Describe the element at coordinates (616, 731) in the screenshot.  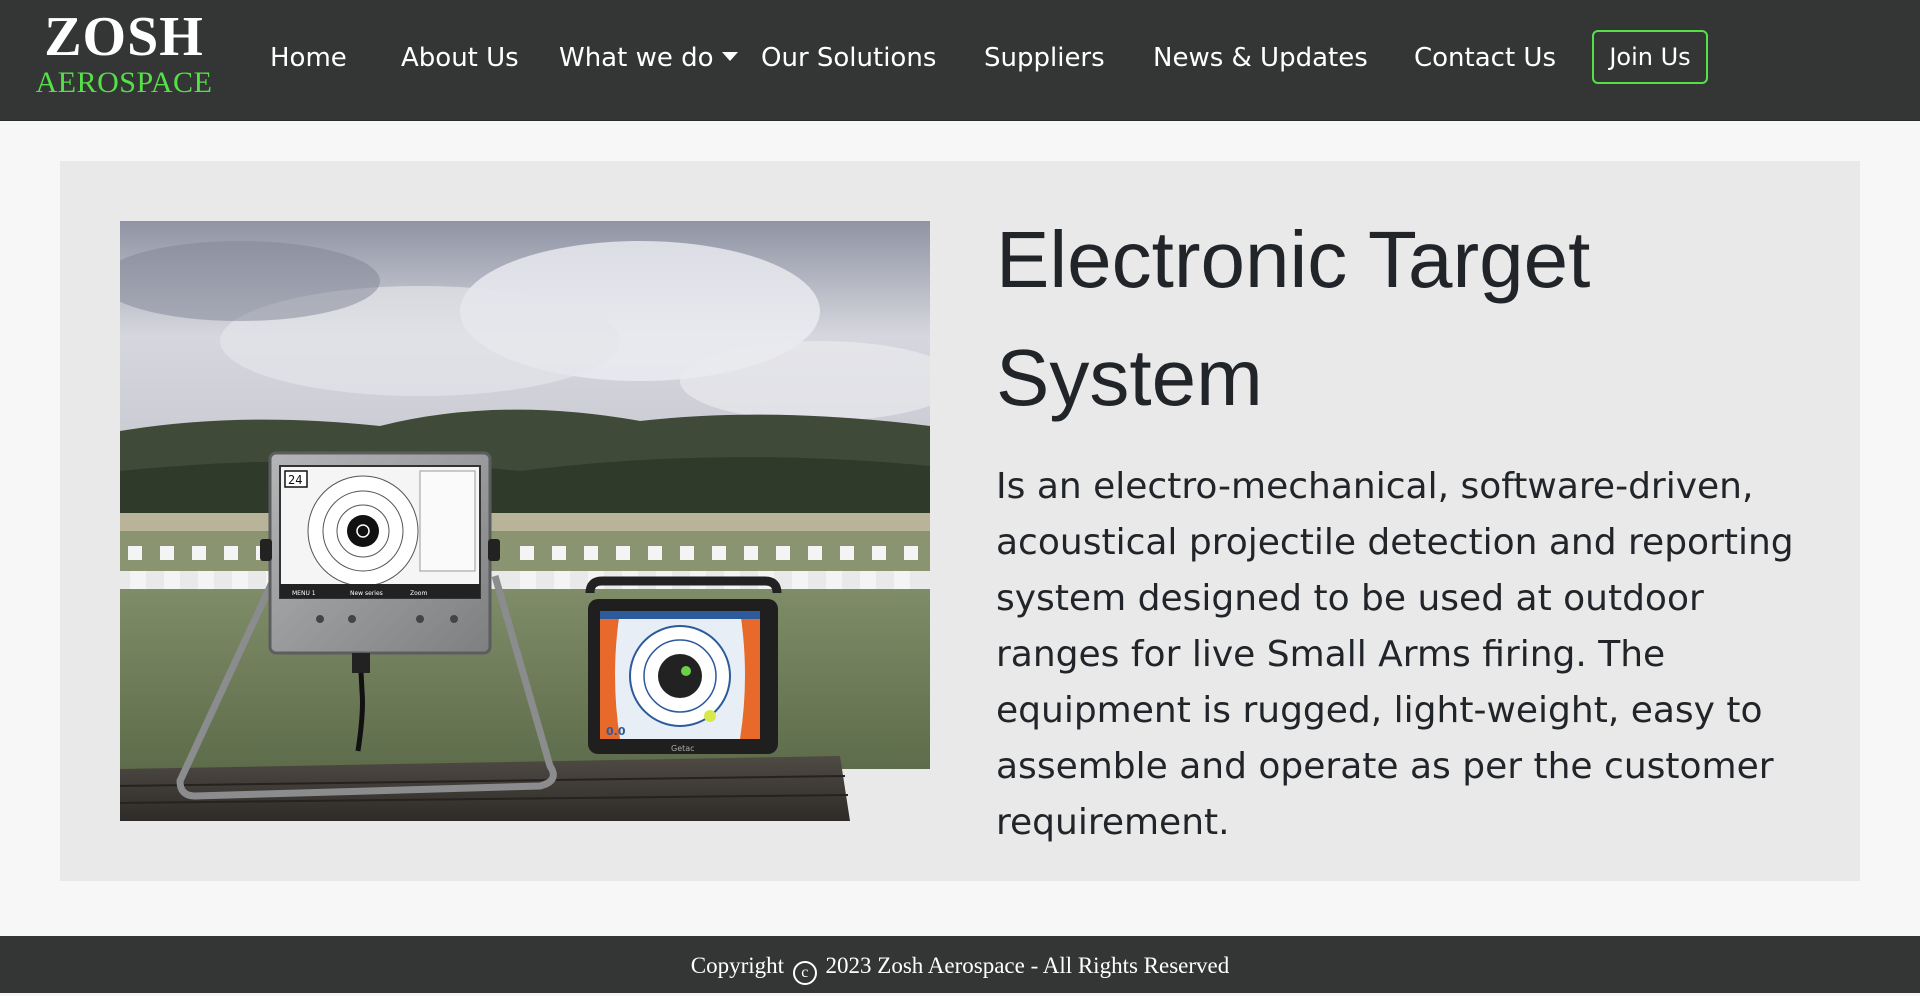
I see `tablet-score: 0.0` at that location.